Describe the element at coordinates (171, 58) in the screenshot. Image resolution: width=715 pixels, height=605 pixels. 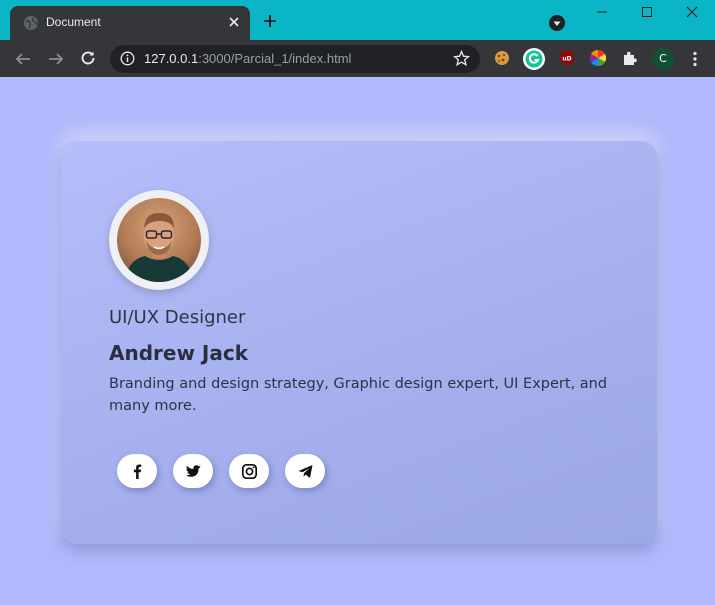
I see `url-host: 127.0.0.1` at that location.